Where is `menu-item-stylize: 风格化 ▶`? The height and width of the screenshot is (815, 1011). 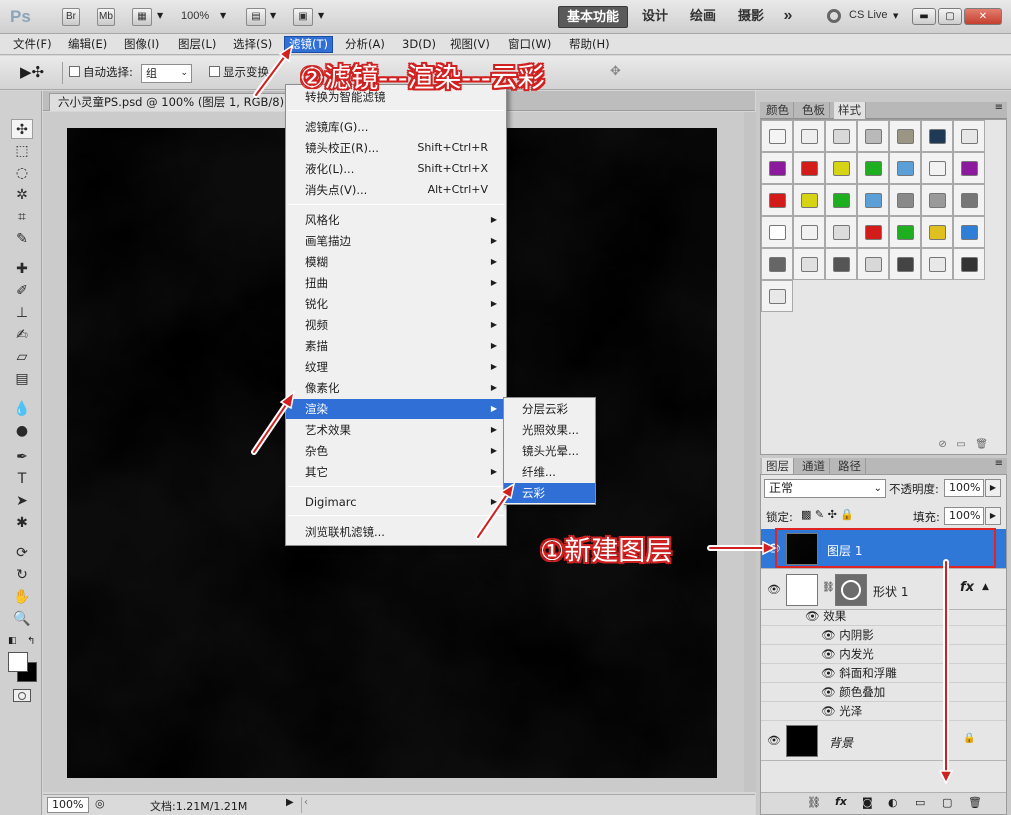
menu-item-stylize: 风格化 ▶ is located at coordinates (396, 220).